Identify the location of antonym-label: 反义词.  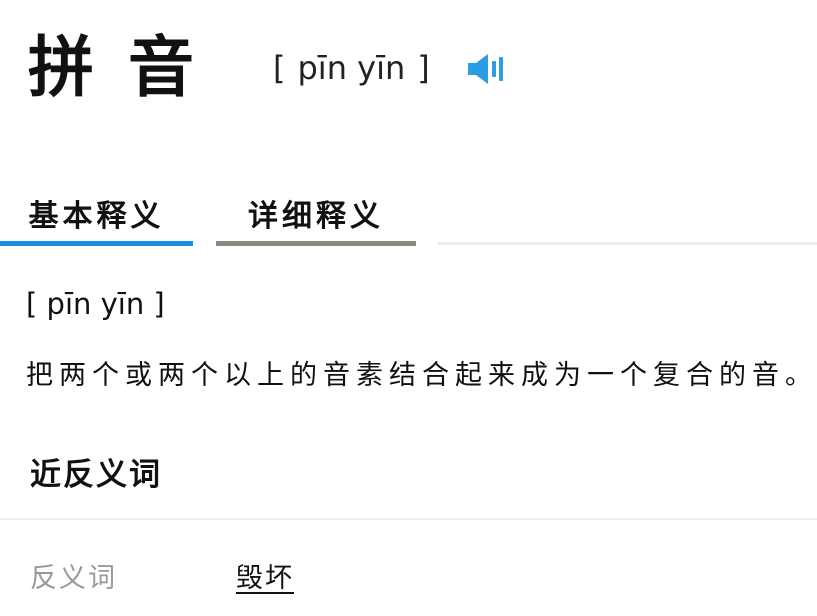
(73, 578).